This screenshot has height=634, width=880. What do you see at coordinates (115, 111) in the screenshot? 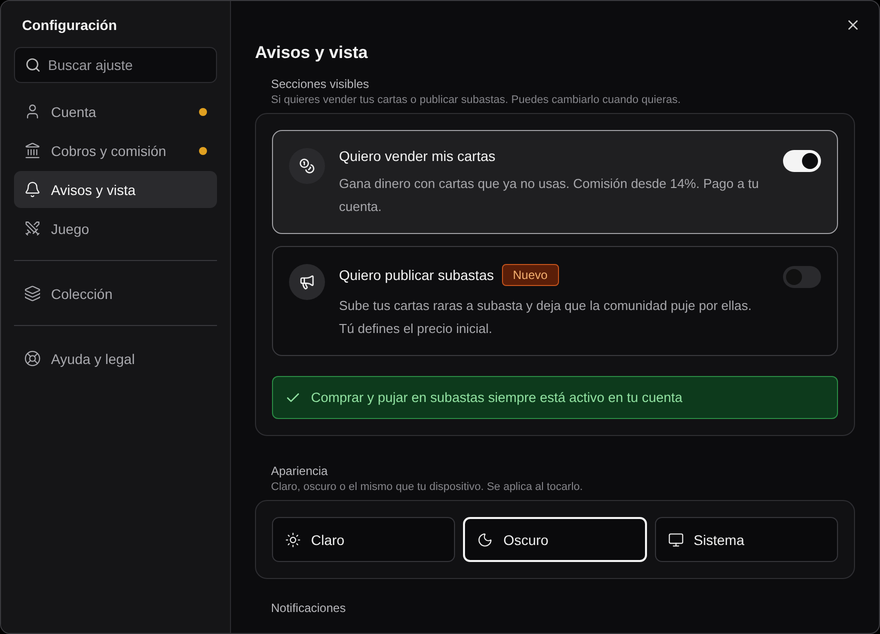
I see `sidebar-item: Cuenta` at bounding box center [115, 111].